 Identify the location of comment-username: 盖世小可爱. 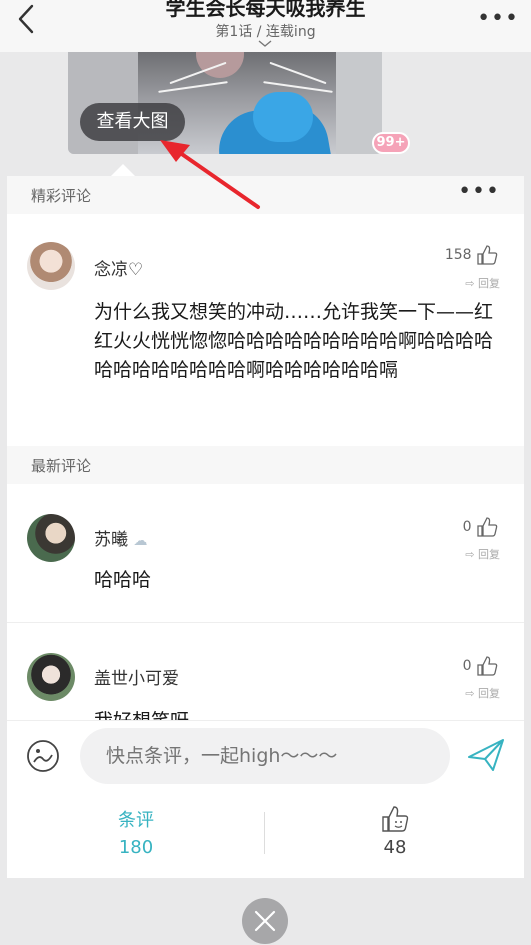
(136, 676).